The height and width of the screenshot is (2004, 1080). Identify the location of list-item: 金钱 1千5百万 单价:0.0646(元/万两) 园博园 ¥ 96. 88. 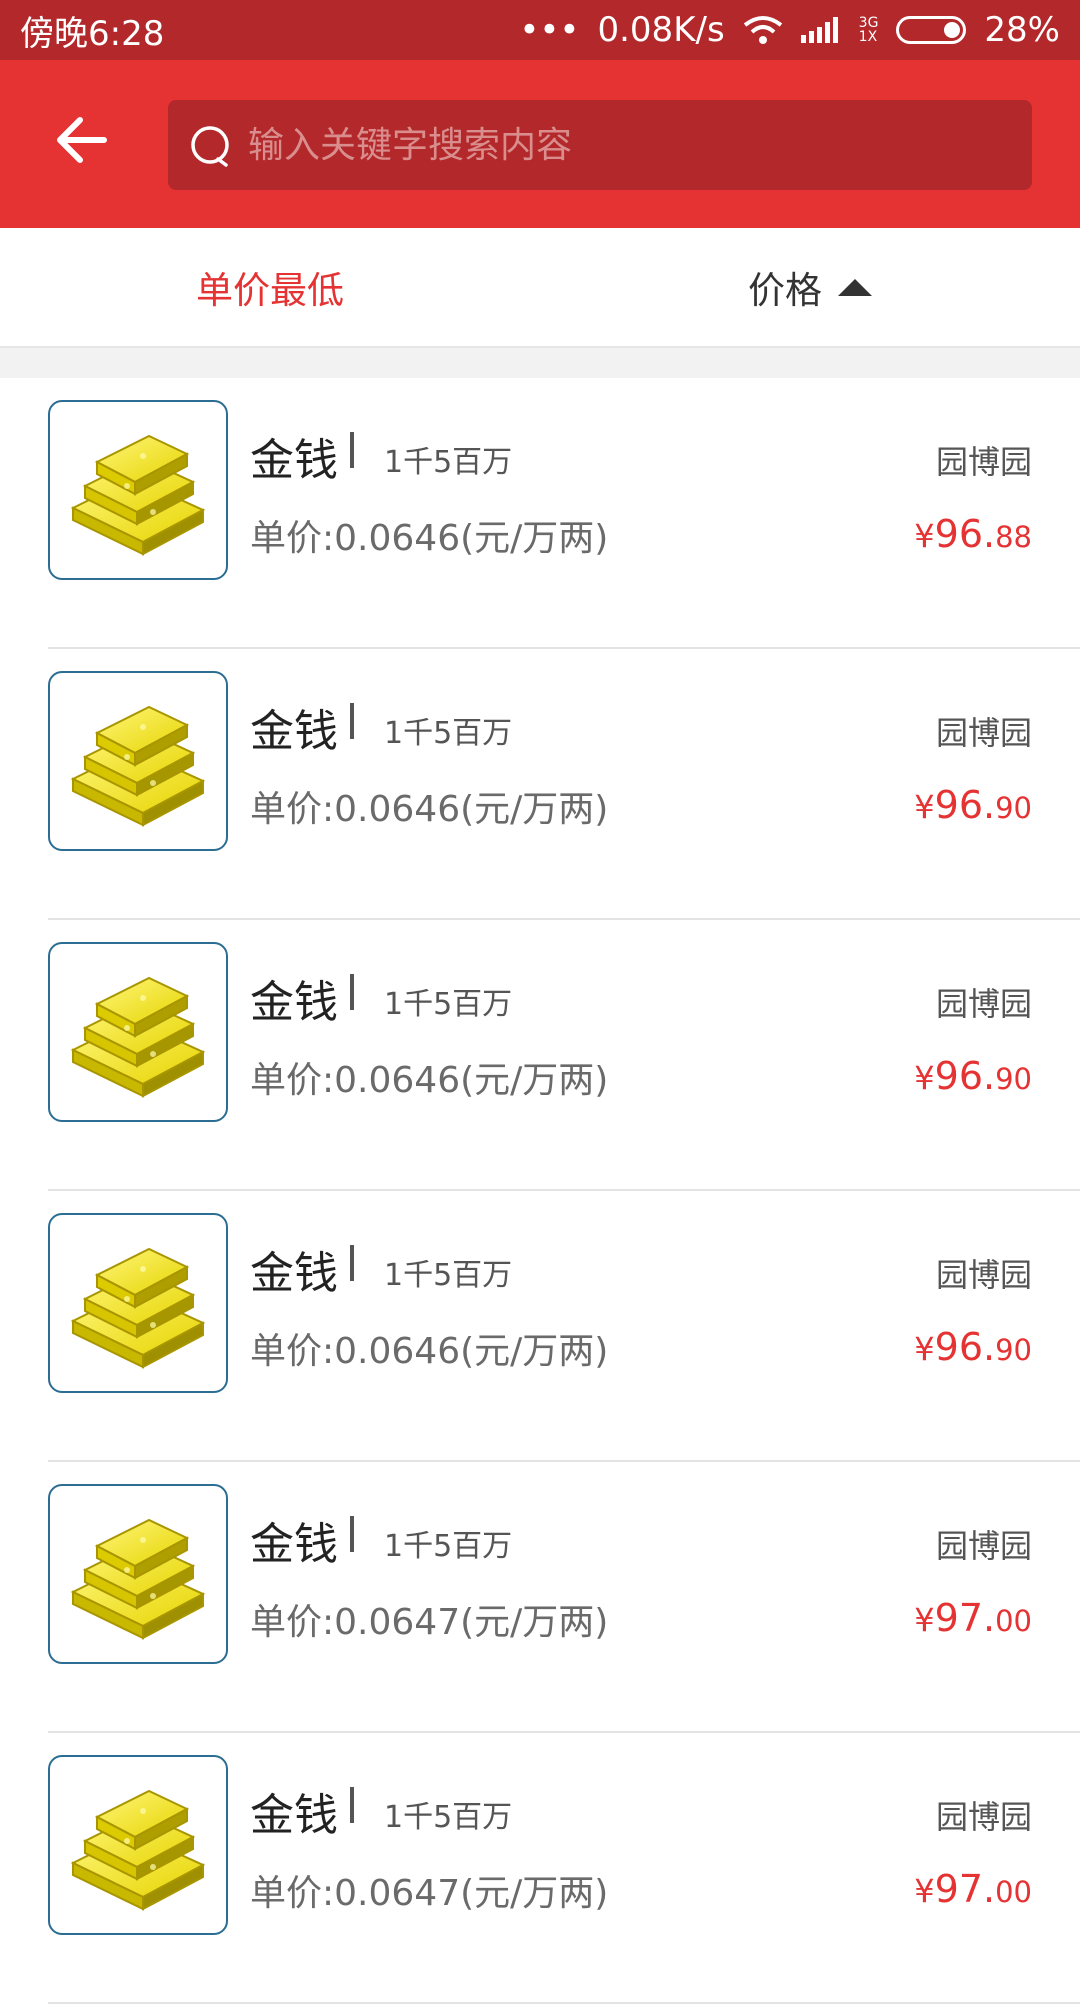
(540, 513).